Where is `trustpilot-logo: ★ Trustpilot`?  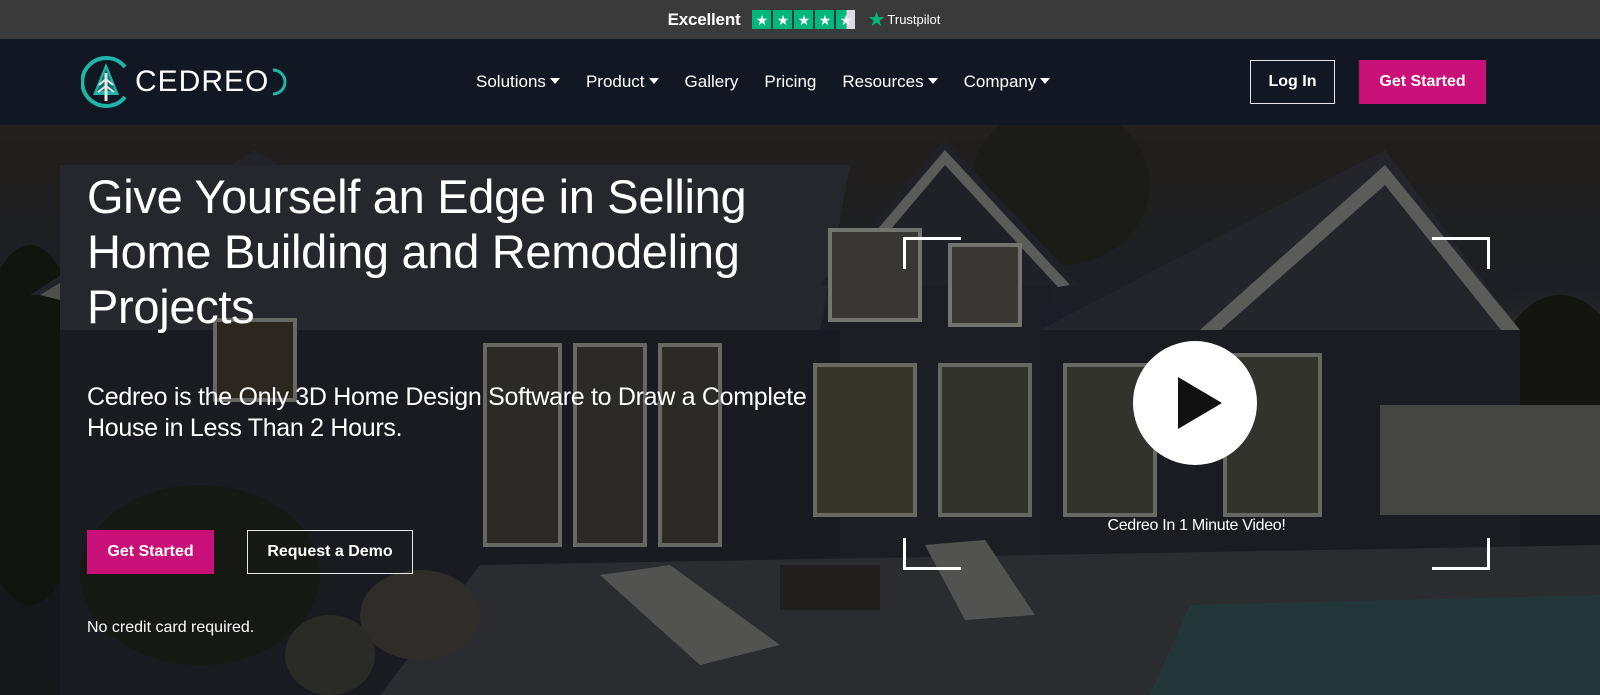 trustpilot-logo: ★ Trustpilot is located at coordinates (903, 20).